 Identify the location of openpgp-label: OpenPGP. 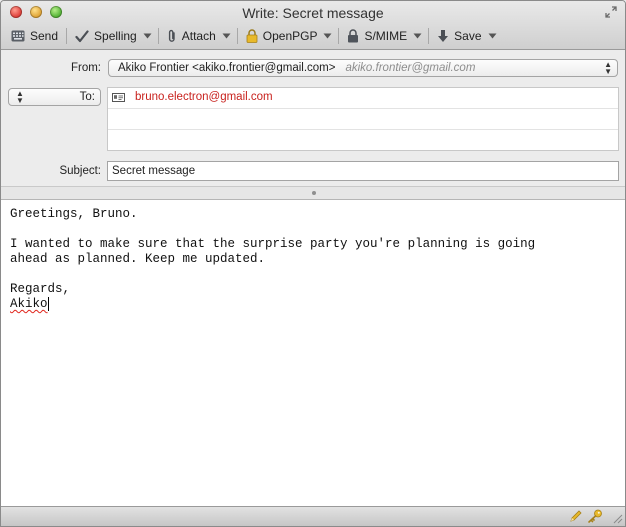
(290, 36).